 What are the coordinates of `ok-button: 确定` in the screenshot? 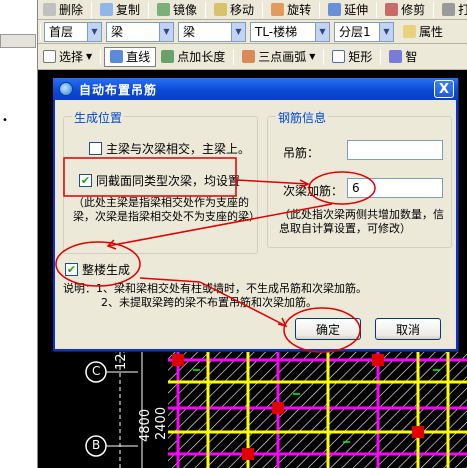 It's located at (328, 329).